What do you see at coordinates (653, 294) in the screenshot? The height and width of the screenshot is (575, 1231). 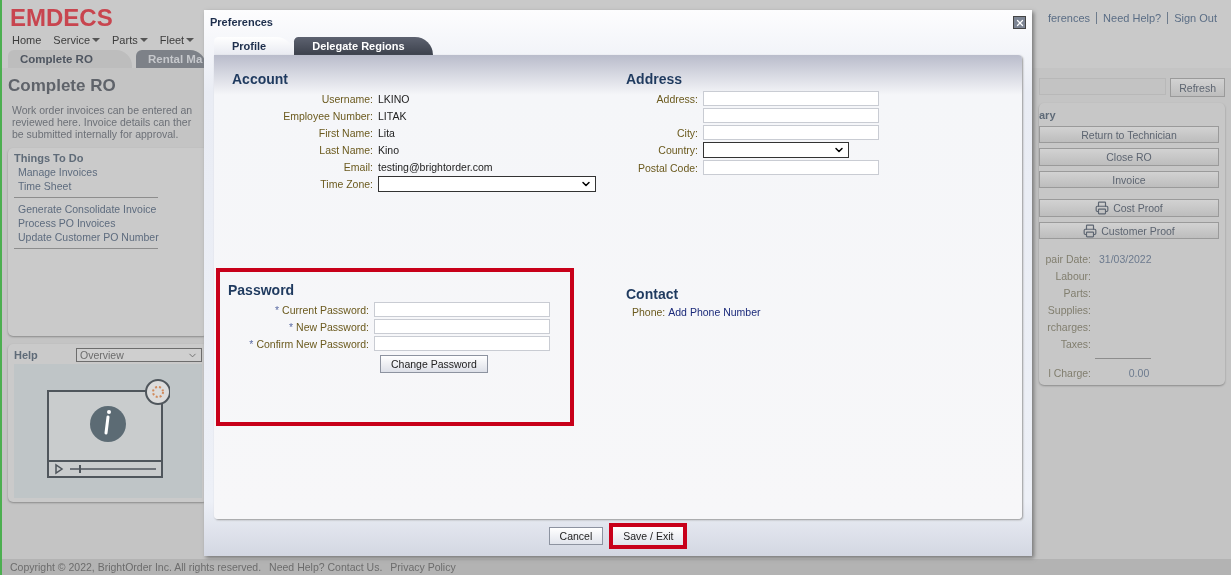 I see `section-heading: Contact` at bounding box center [653, 294].